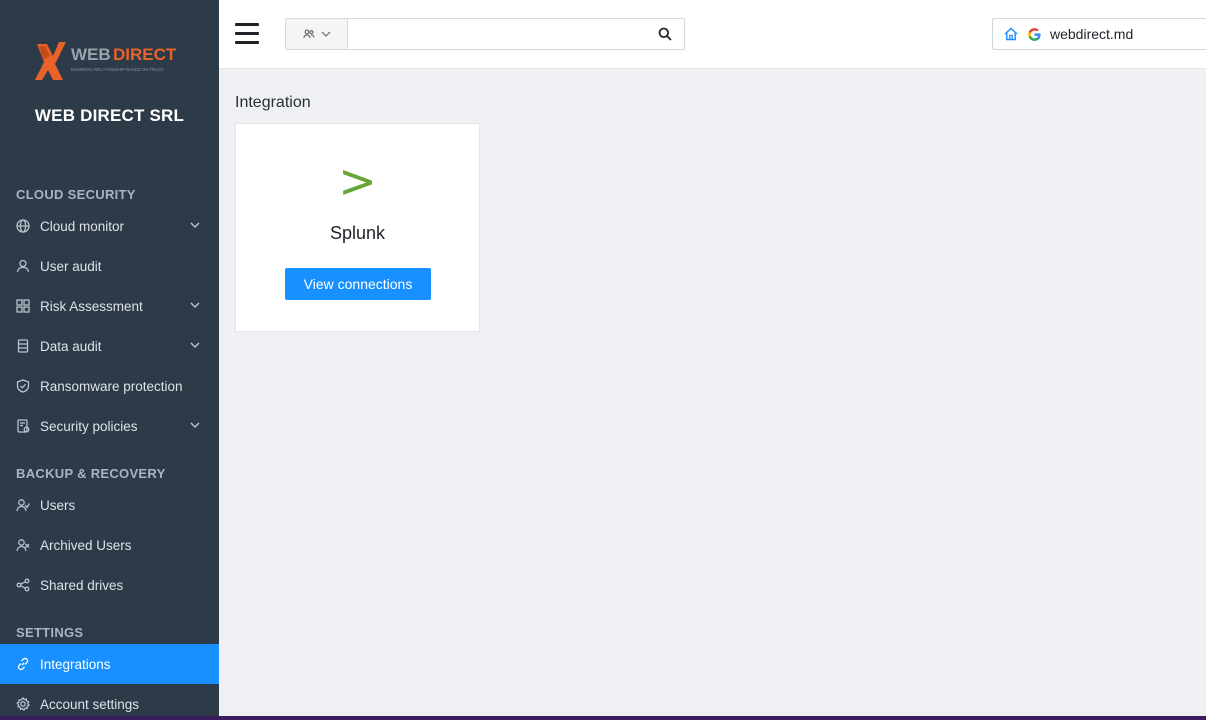 Image resolution: width=1206 pixels, height=720 pixels. I want to click on search-input, so click(497, 34).